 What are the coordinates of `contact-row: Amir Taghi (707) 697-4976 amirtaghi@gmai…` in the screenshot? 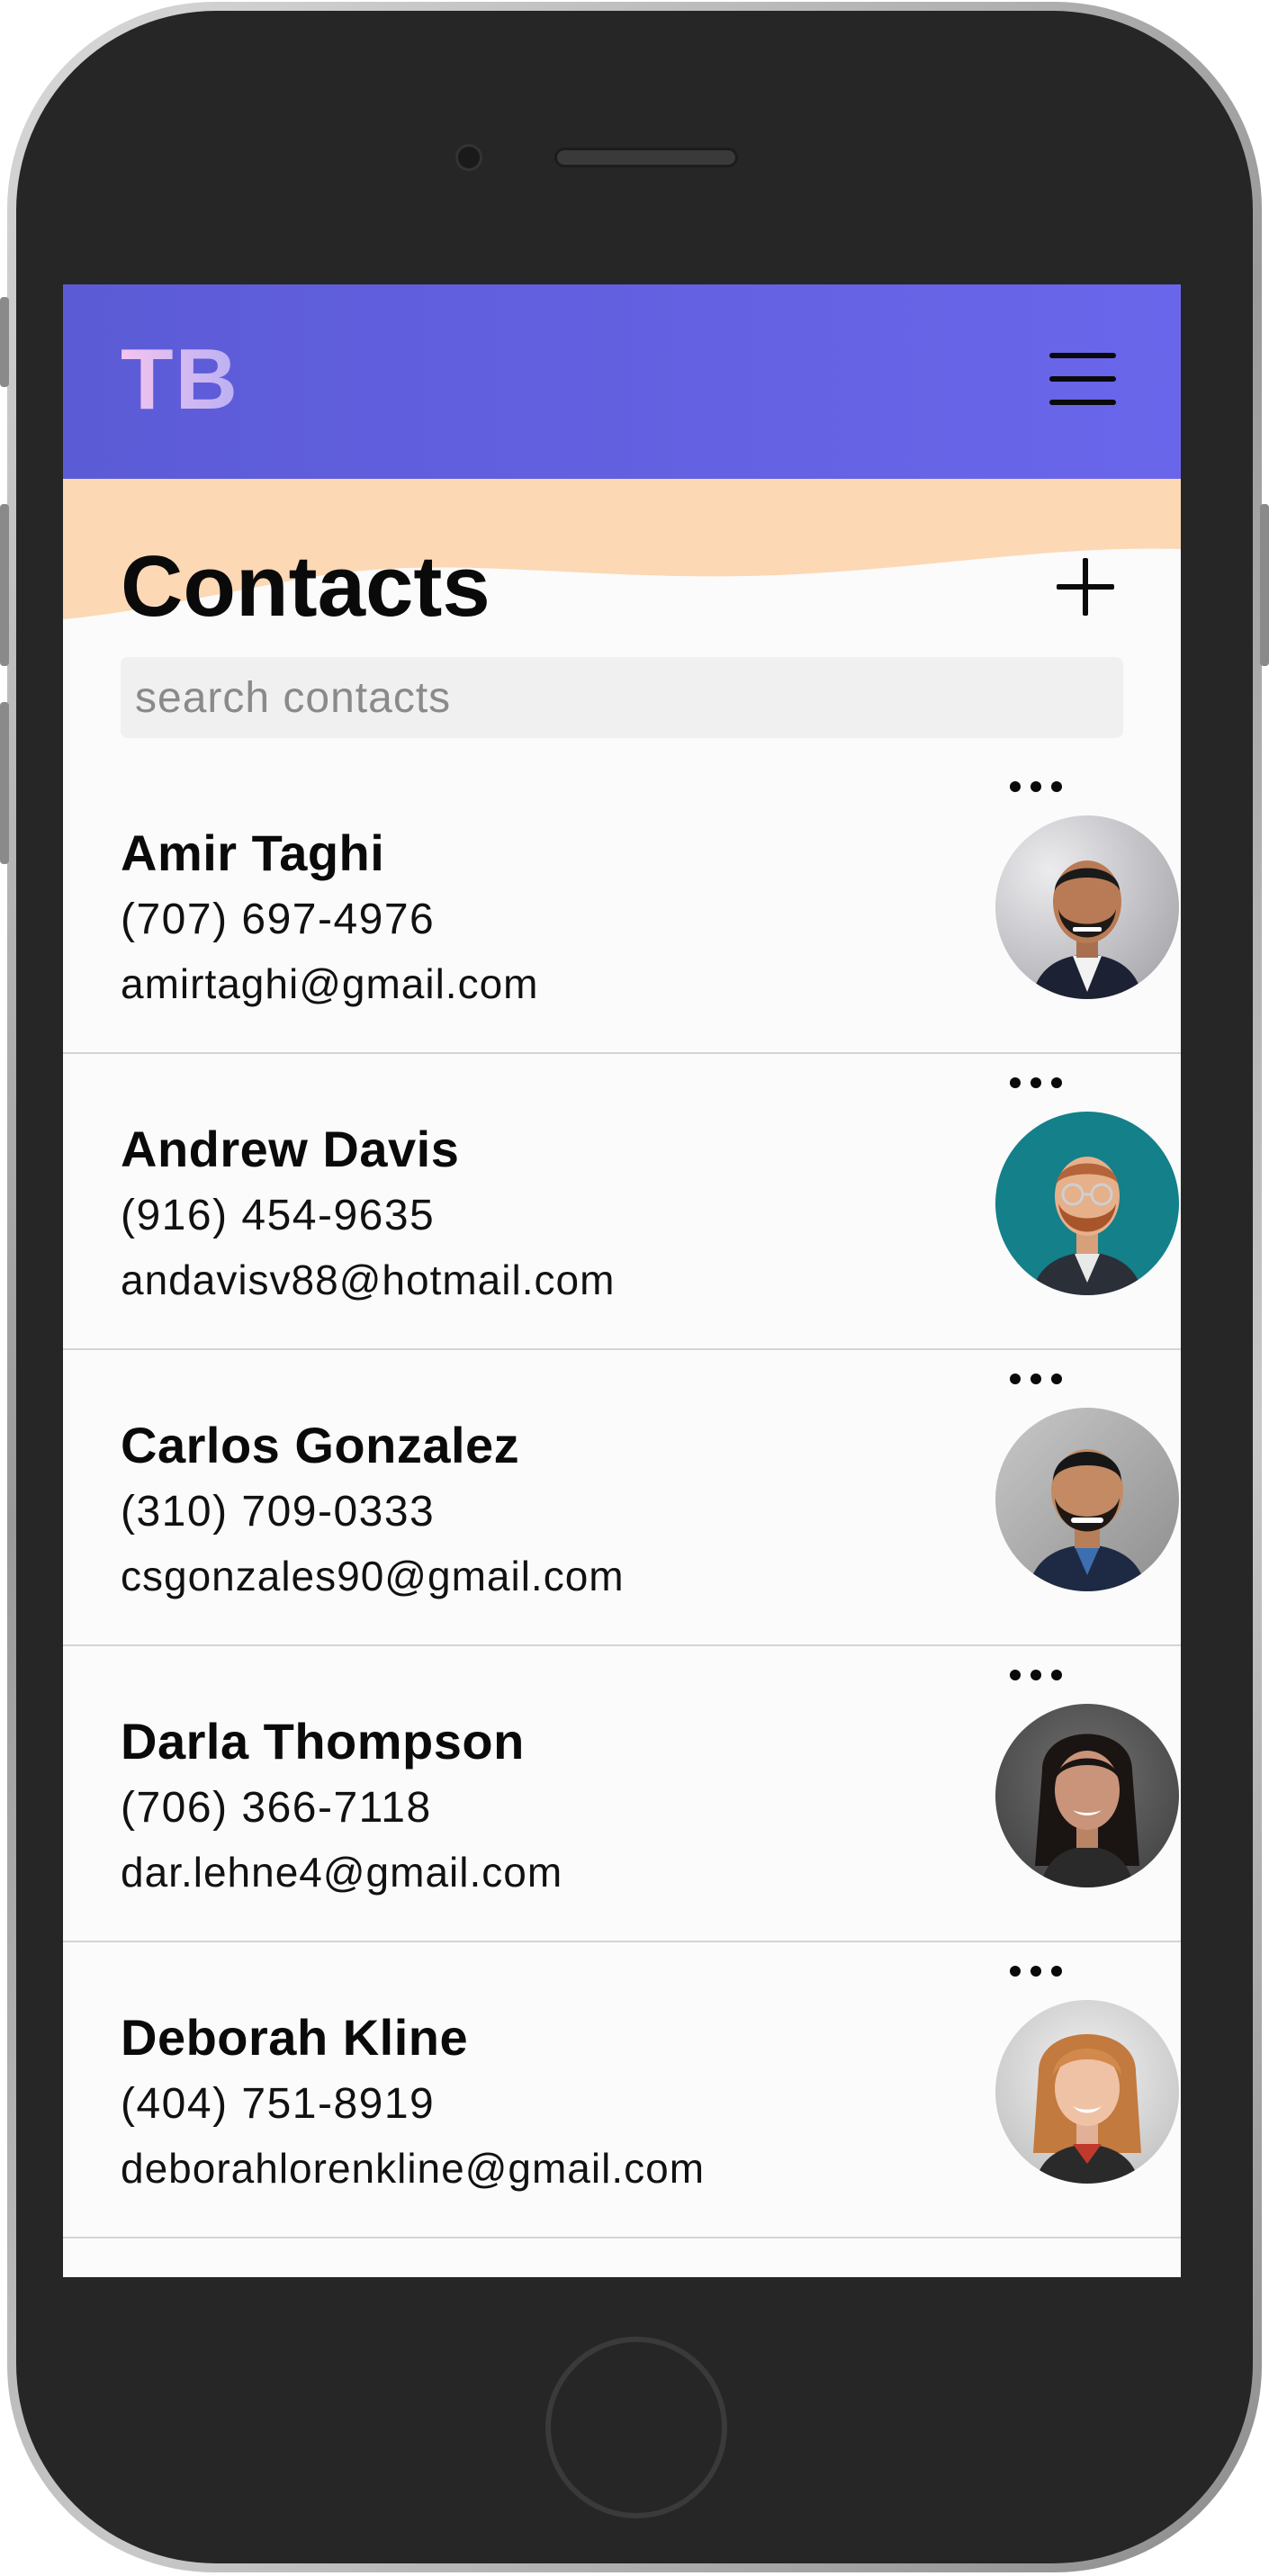 It's located at (622, 906).